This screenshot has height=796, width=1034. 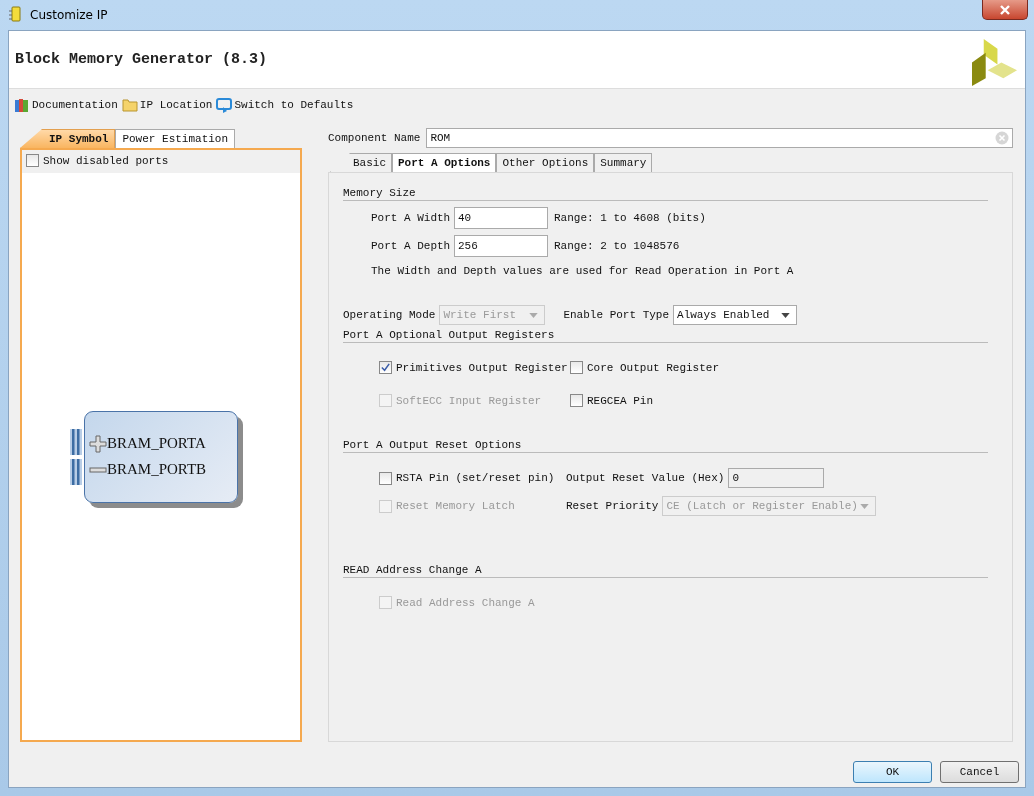 What do you see at coordinates (389, 315) in the screenshot?
I see `field-label: Operating Mode` at bounding box center [389, 315].